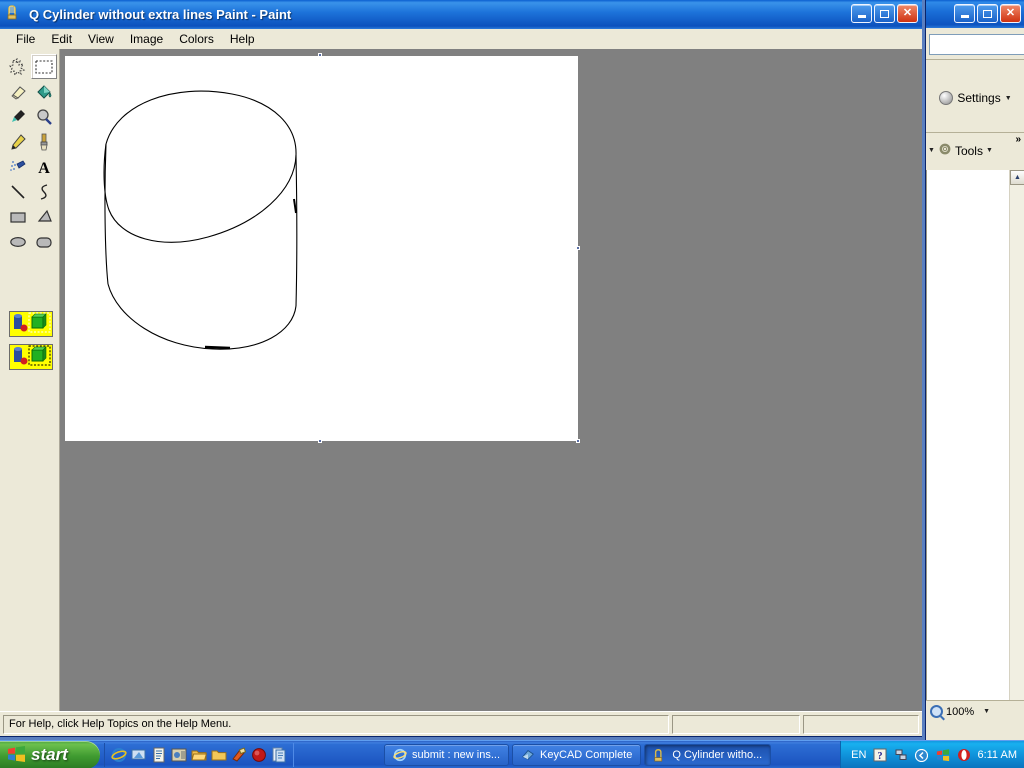 This screenshot has height=768, width=1024. Describe the element at coordinates (139, 755) in the screenshot. I see `show-desktop-icon` at that location.